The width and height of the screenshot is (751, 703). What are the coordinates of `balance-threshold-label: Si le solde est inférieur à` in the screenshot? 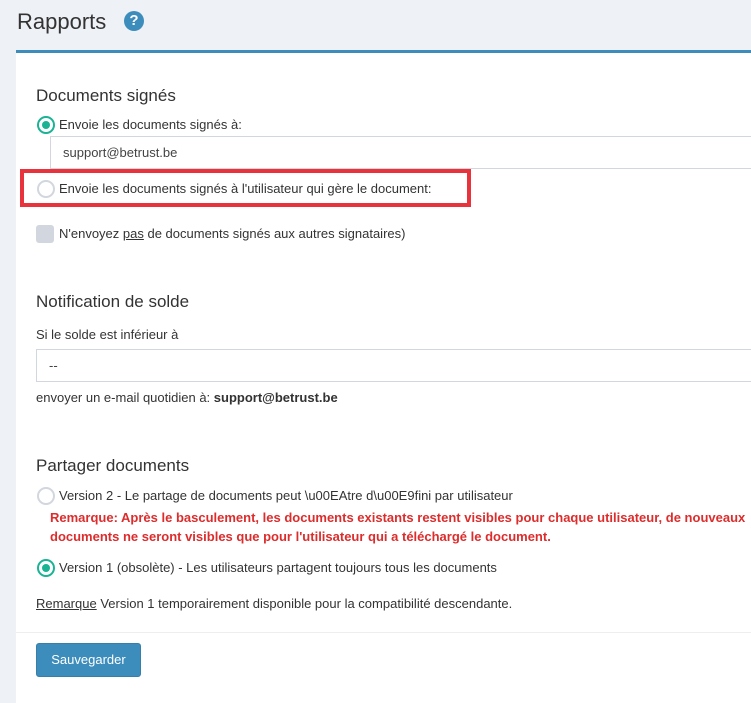 It's located at (107, 334).